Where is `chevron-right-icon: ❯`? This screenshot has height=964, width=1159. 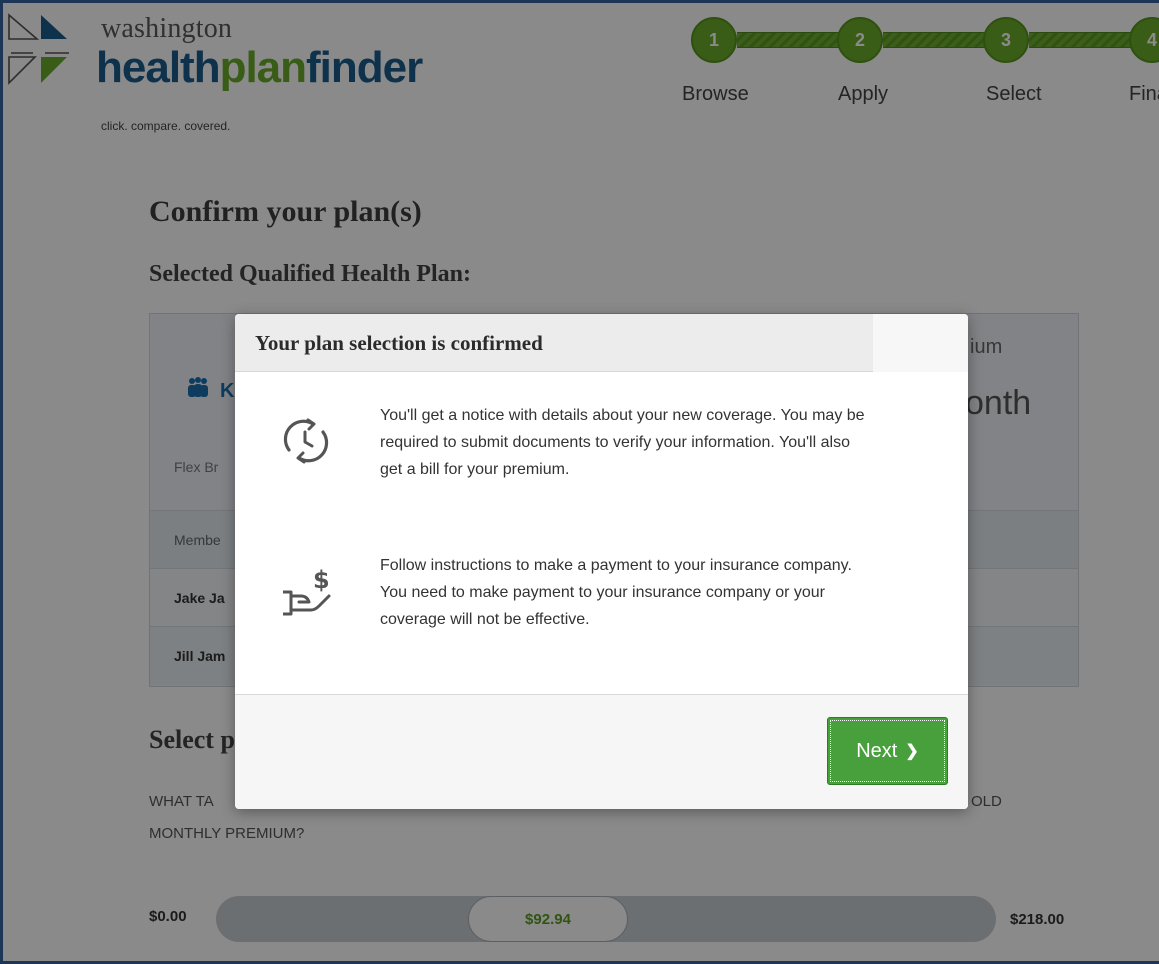
chevron-right-icon: ❯ is located at coordinates (912, 751).